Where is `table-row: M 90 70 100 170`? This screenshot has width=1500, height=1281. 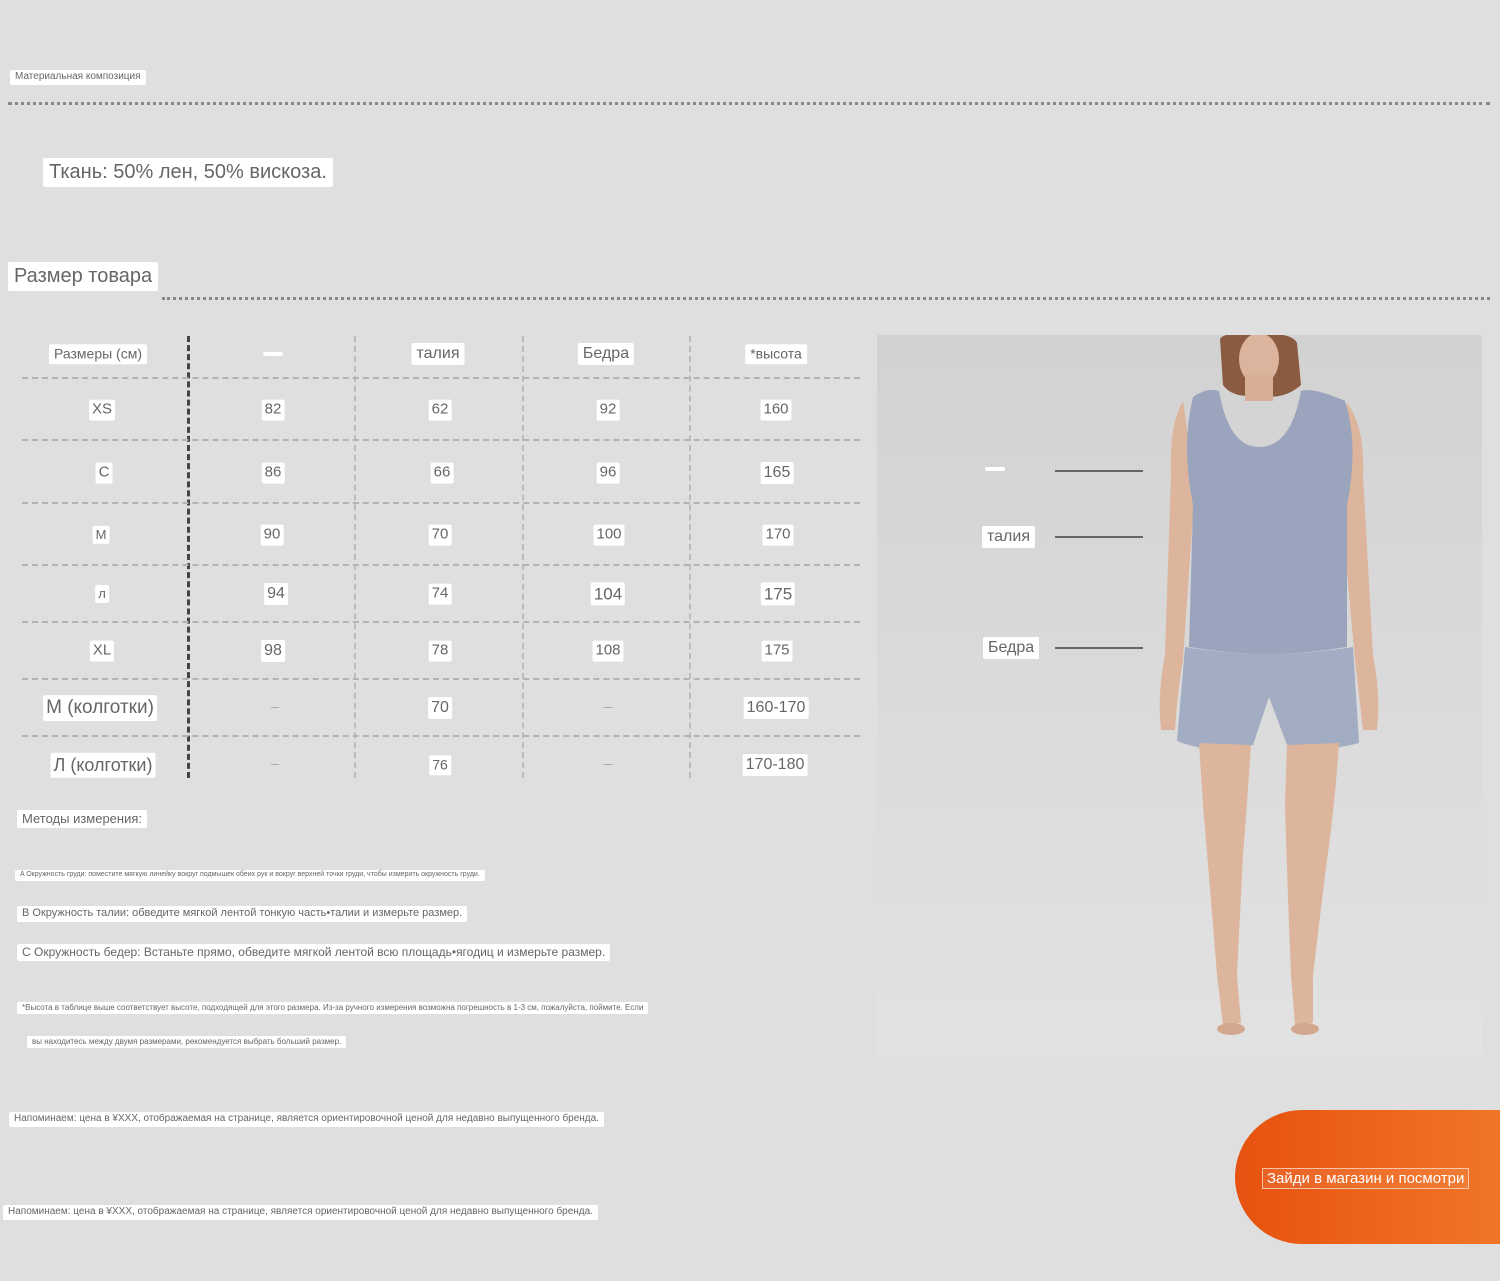
table-row: M 90 70 100 170 is located at coordinates (441, 535).